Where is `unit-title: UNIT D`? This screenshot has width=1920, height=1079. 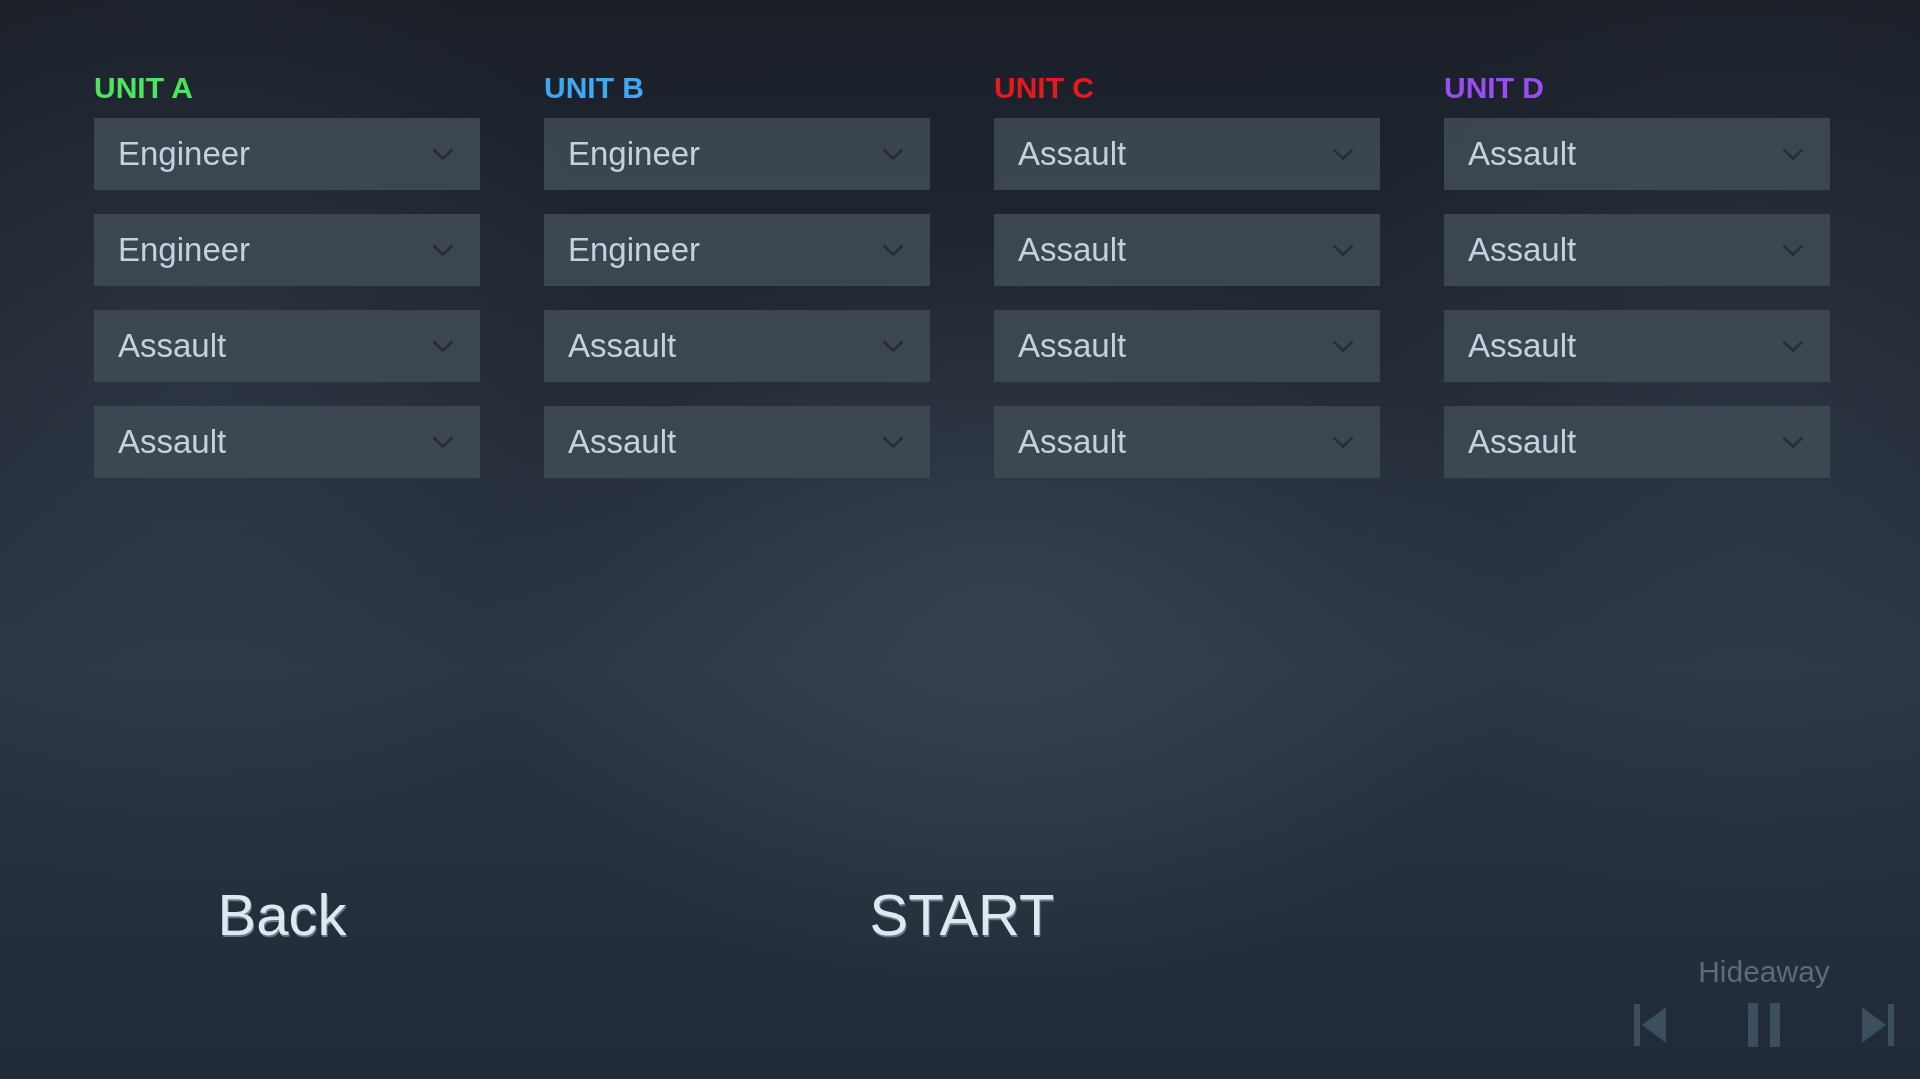 unit-title: UNIT D is located at coordinates (1494, 88).